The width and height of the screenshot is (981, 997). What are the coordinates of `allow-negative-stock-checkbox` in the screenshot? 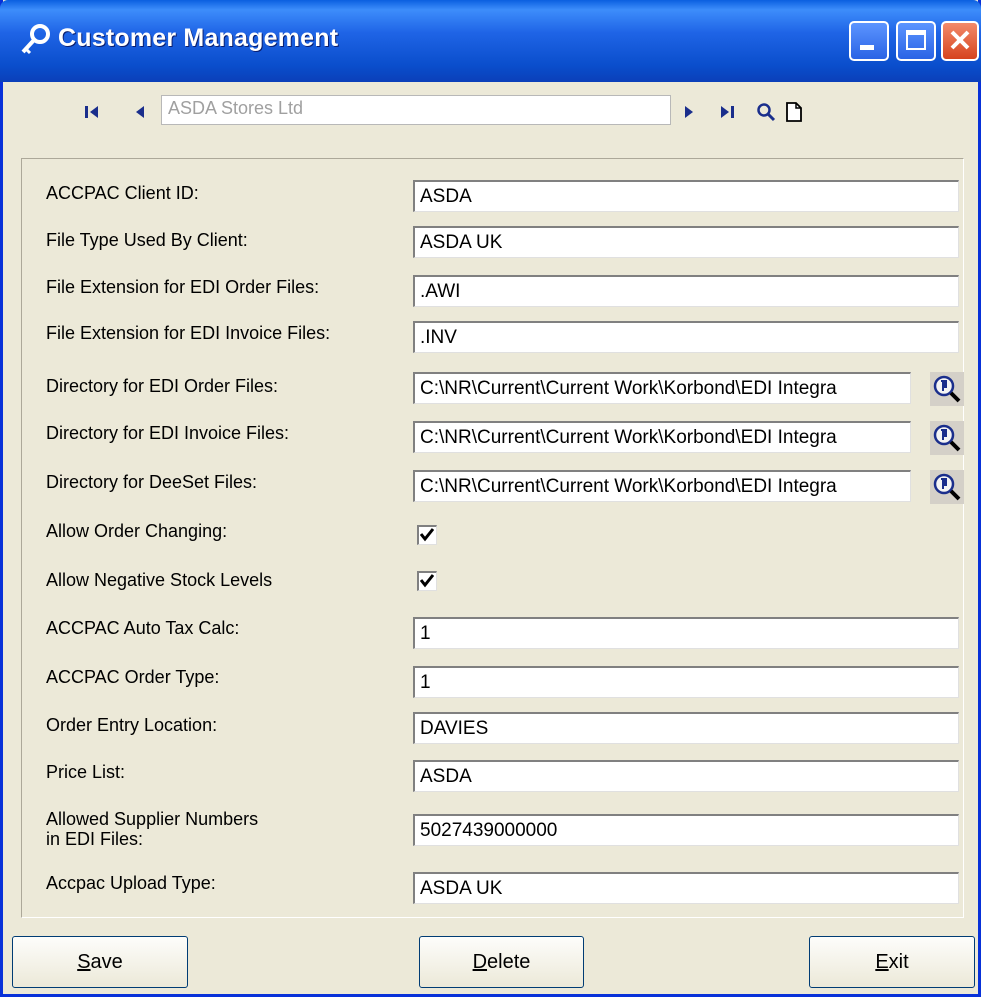 It's located at (427, 581).